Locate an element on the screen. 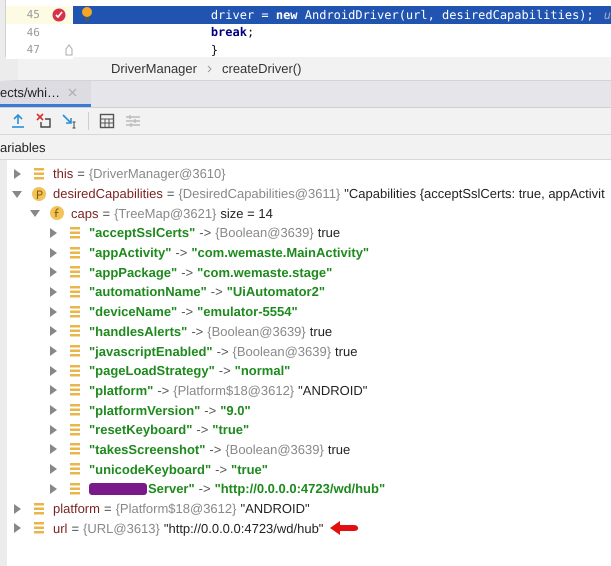  variable-value: "ANDROID" is located at coordinates (333, 390).